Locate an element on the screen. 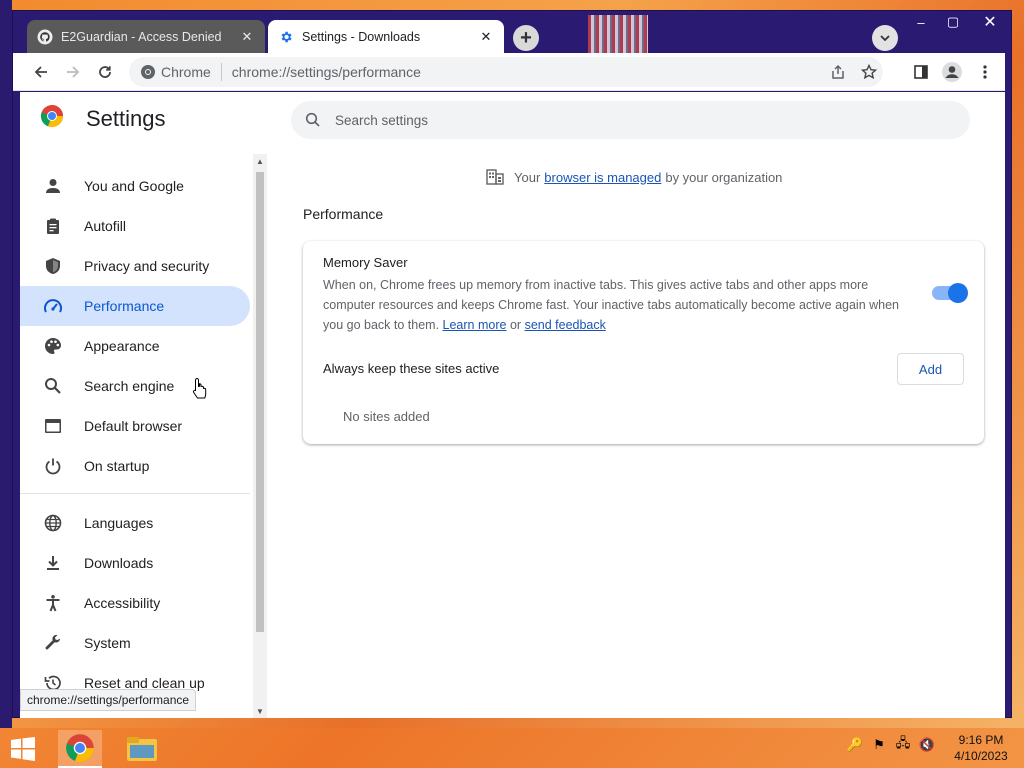 Image resolution: width=1024 pixels, height=768 pixels. maximize-button: ▢ is located at coordinates (953, 22).